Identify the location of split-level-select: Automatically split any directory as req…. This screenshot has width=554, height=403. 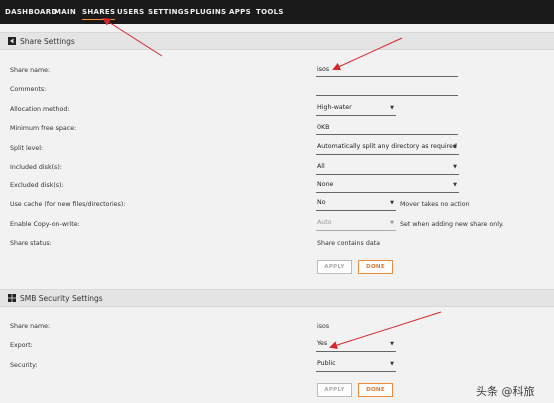
(387, 149).